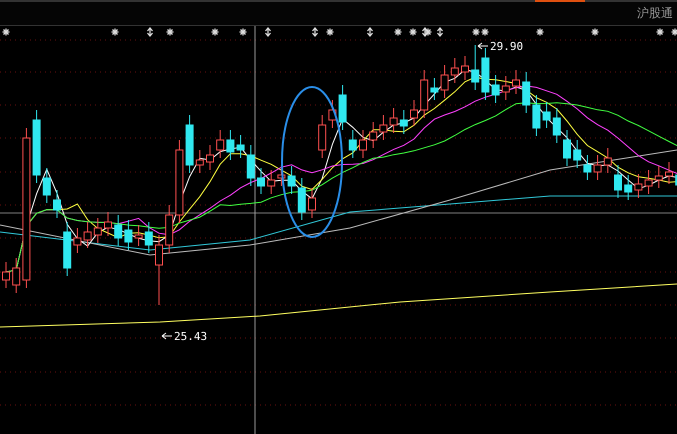 The image size is (677, 434). Describe the element at coordinates (560, 1) in the screenshot. I see `active-tab-indicator` at that location.